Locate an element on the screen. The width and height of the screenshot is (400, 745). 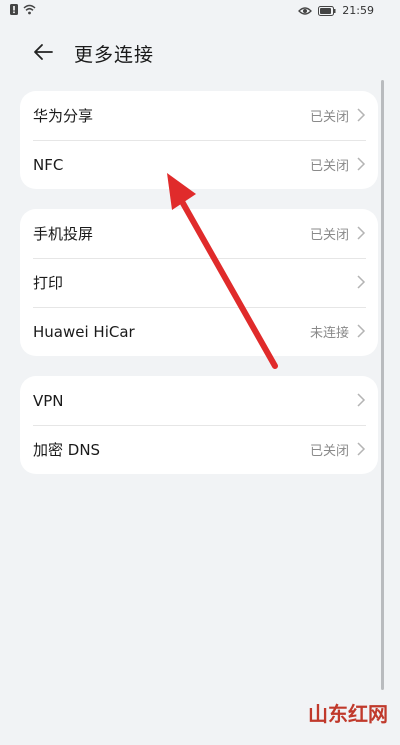
row-label: Huawei HiCar is located at coordinates (84, 331).